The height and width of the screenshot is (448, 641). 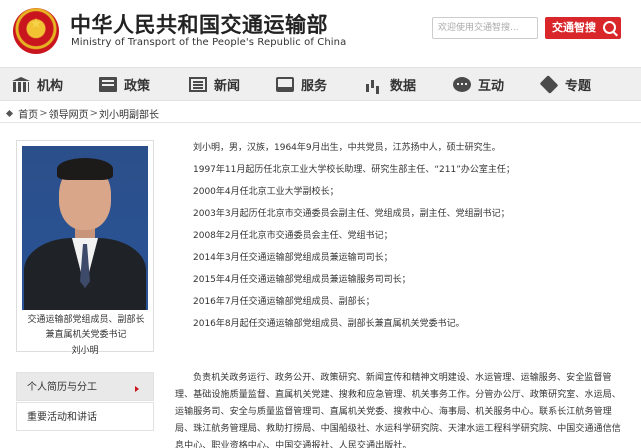 What do you see at coordinates (86, 320) in the screenshot?
I see `profile-title-line1: 交通运输部党组成员、副部长` at bounding box center [86, 320].